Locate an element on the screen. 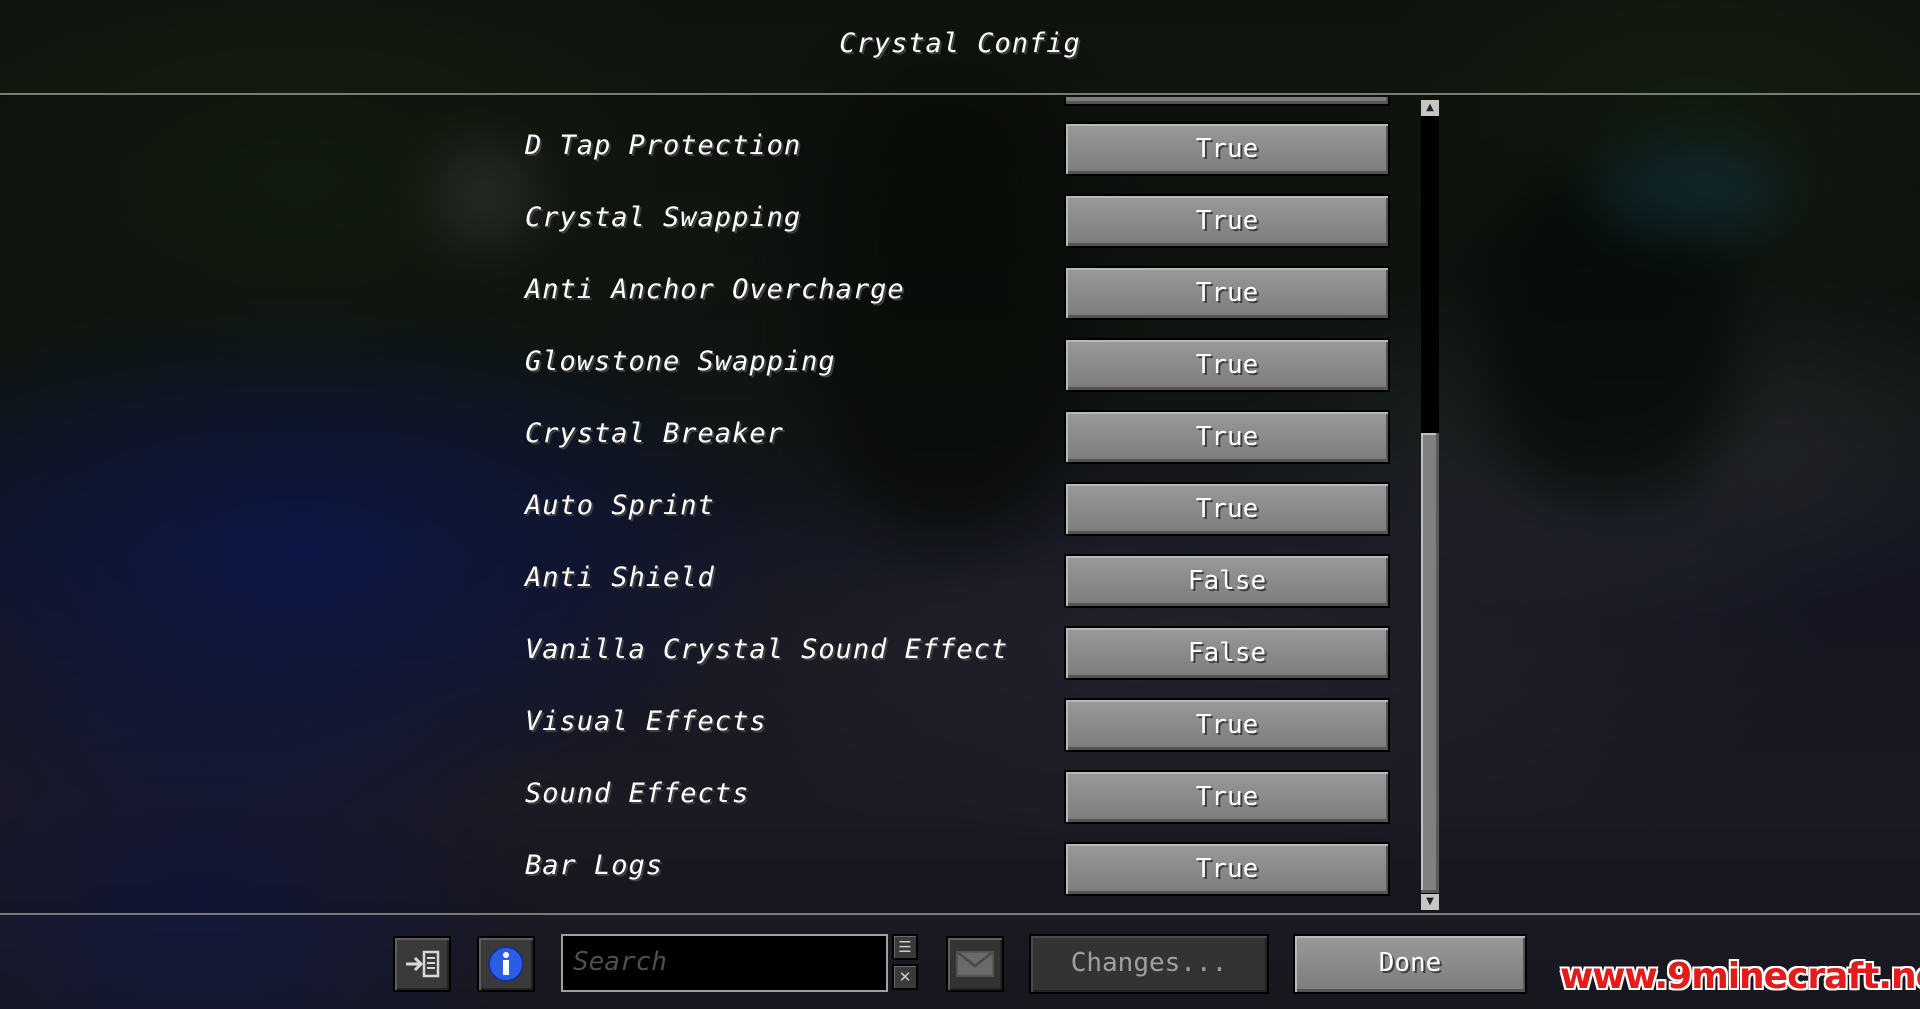  setting-label-vanilla-crystal-sound-effect: Vanilla Crystal Sound Effect is located at coordinates (767, 649).